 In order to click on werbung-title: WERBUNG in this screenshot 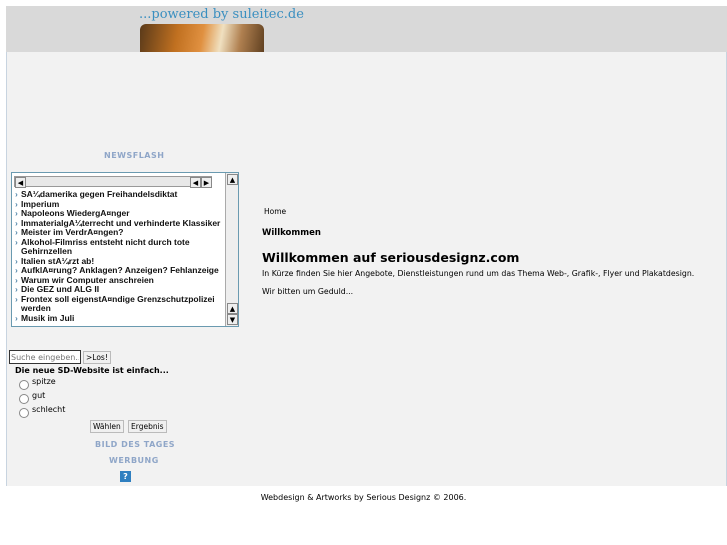, I will do `click(134, 460)`.